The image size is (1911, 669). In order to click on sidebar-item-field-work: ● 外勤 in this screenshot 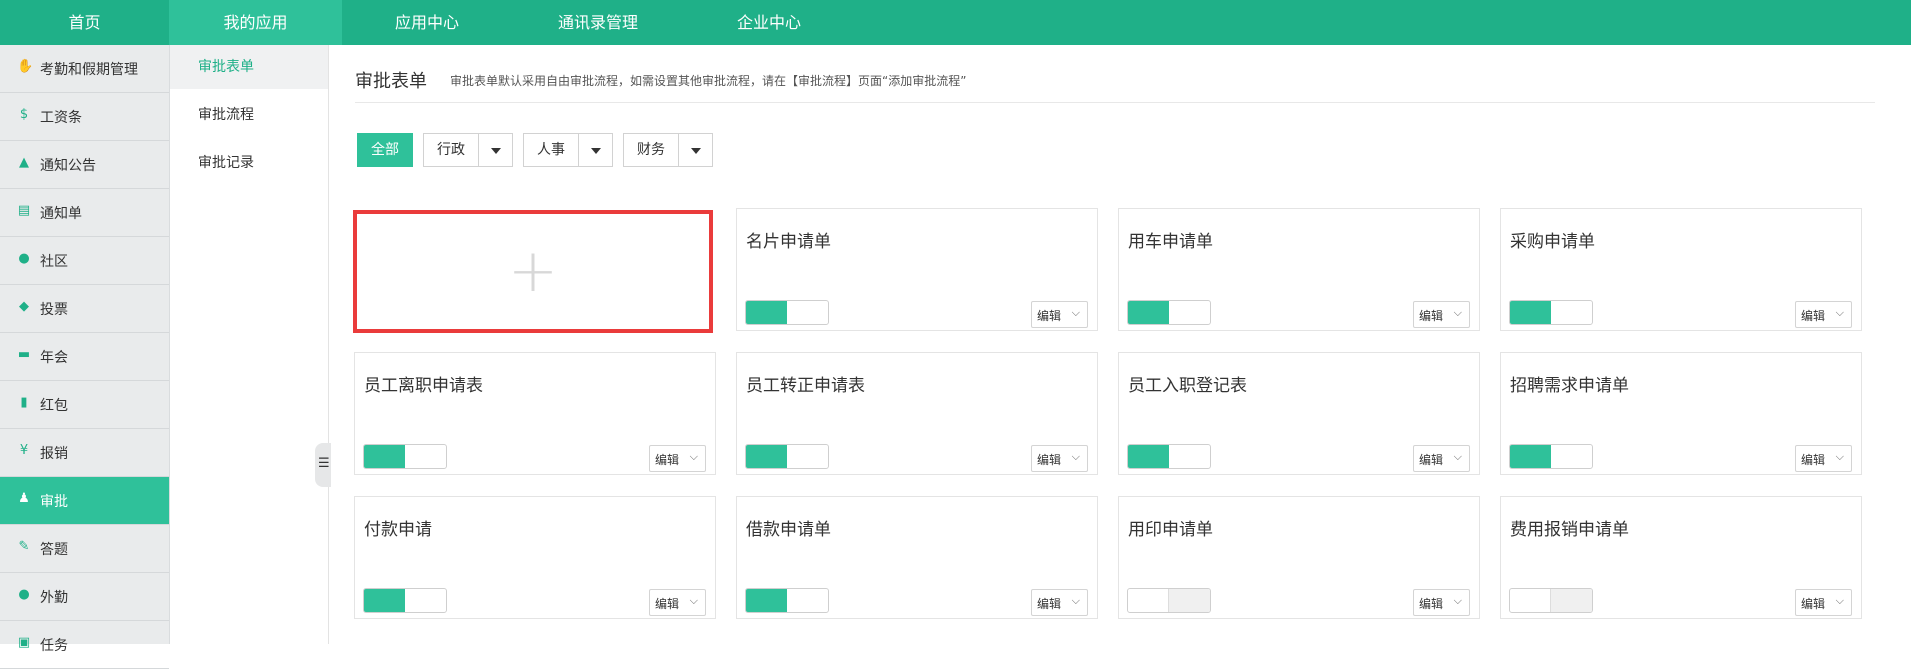, I will do `click(84, 597)`.